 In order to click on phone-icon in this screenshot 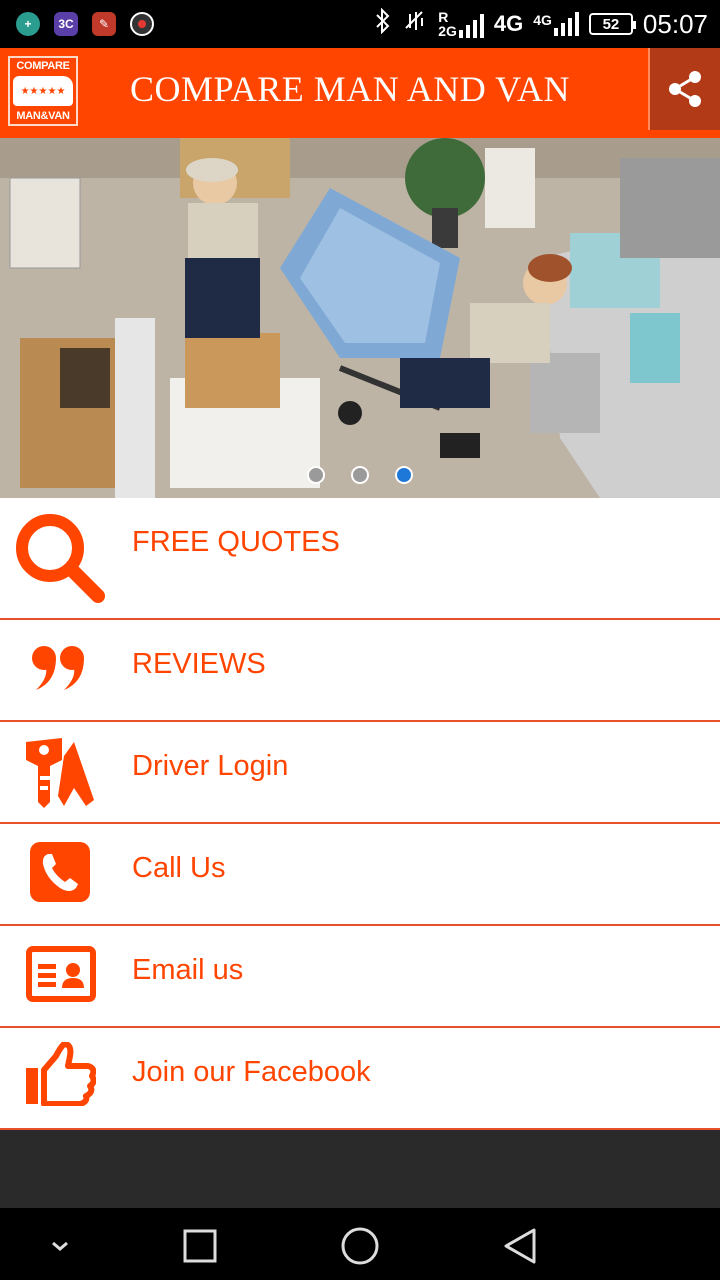, I will do `click(60, 872)`.